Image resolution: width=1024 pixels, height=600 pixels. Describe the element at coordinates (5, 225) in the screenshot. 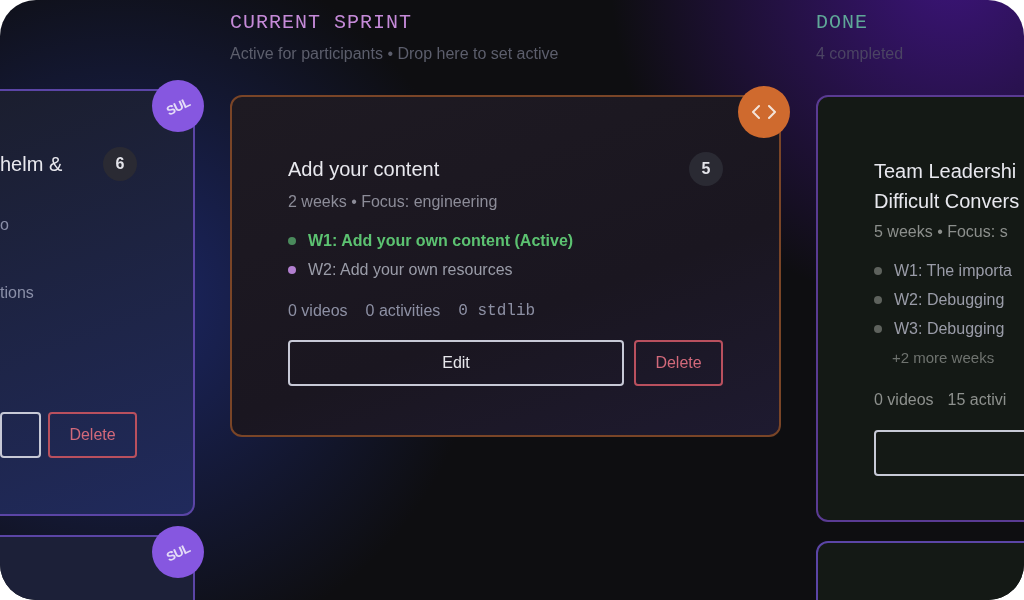

I see `card-text: o` at that location.